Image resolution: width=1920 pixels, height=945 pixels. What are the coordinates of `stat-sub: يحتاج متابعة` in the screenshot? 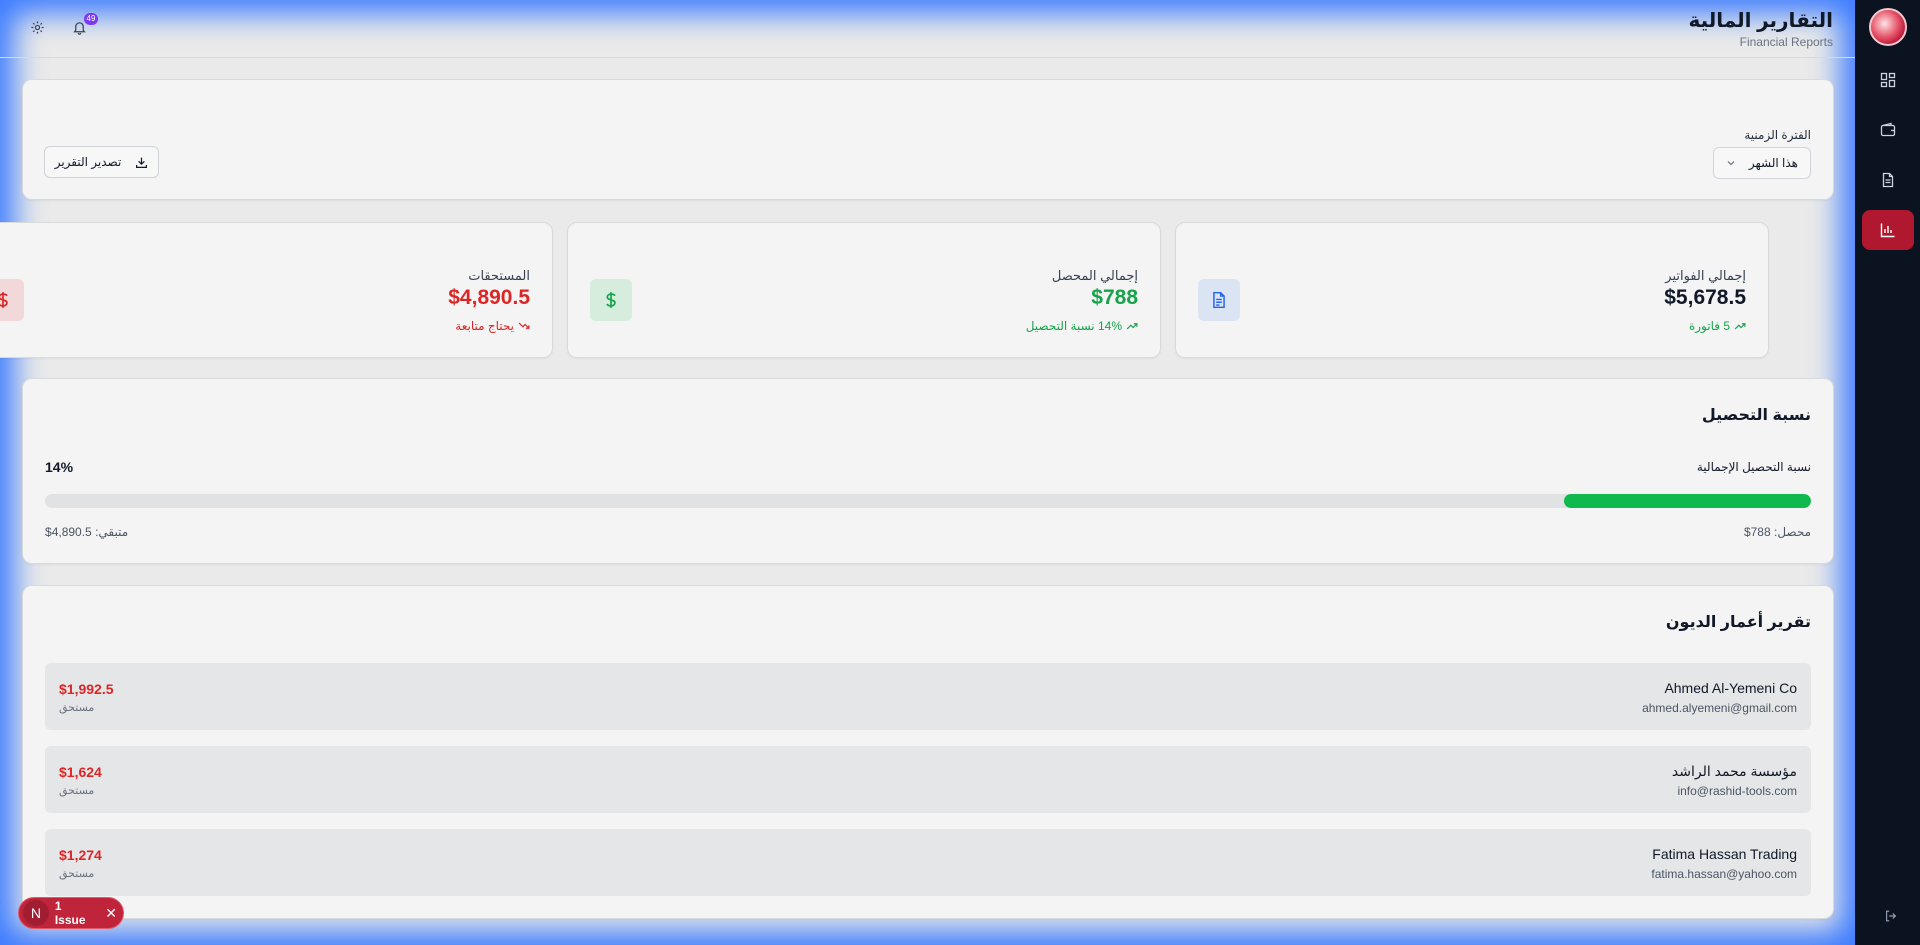 It's located at (492, 326).